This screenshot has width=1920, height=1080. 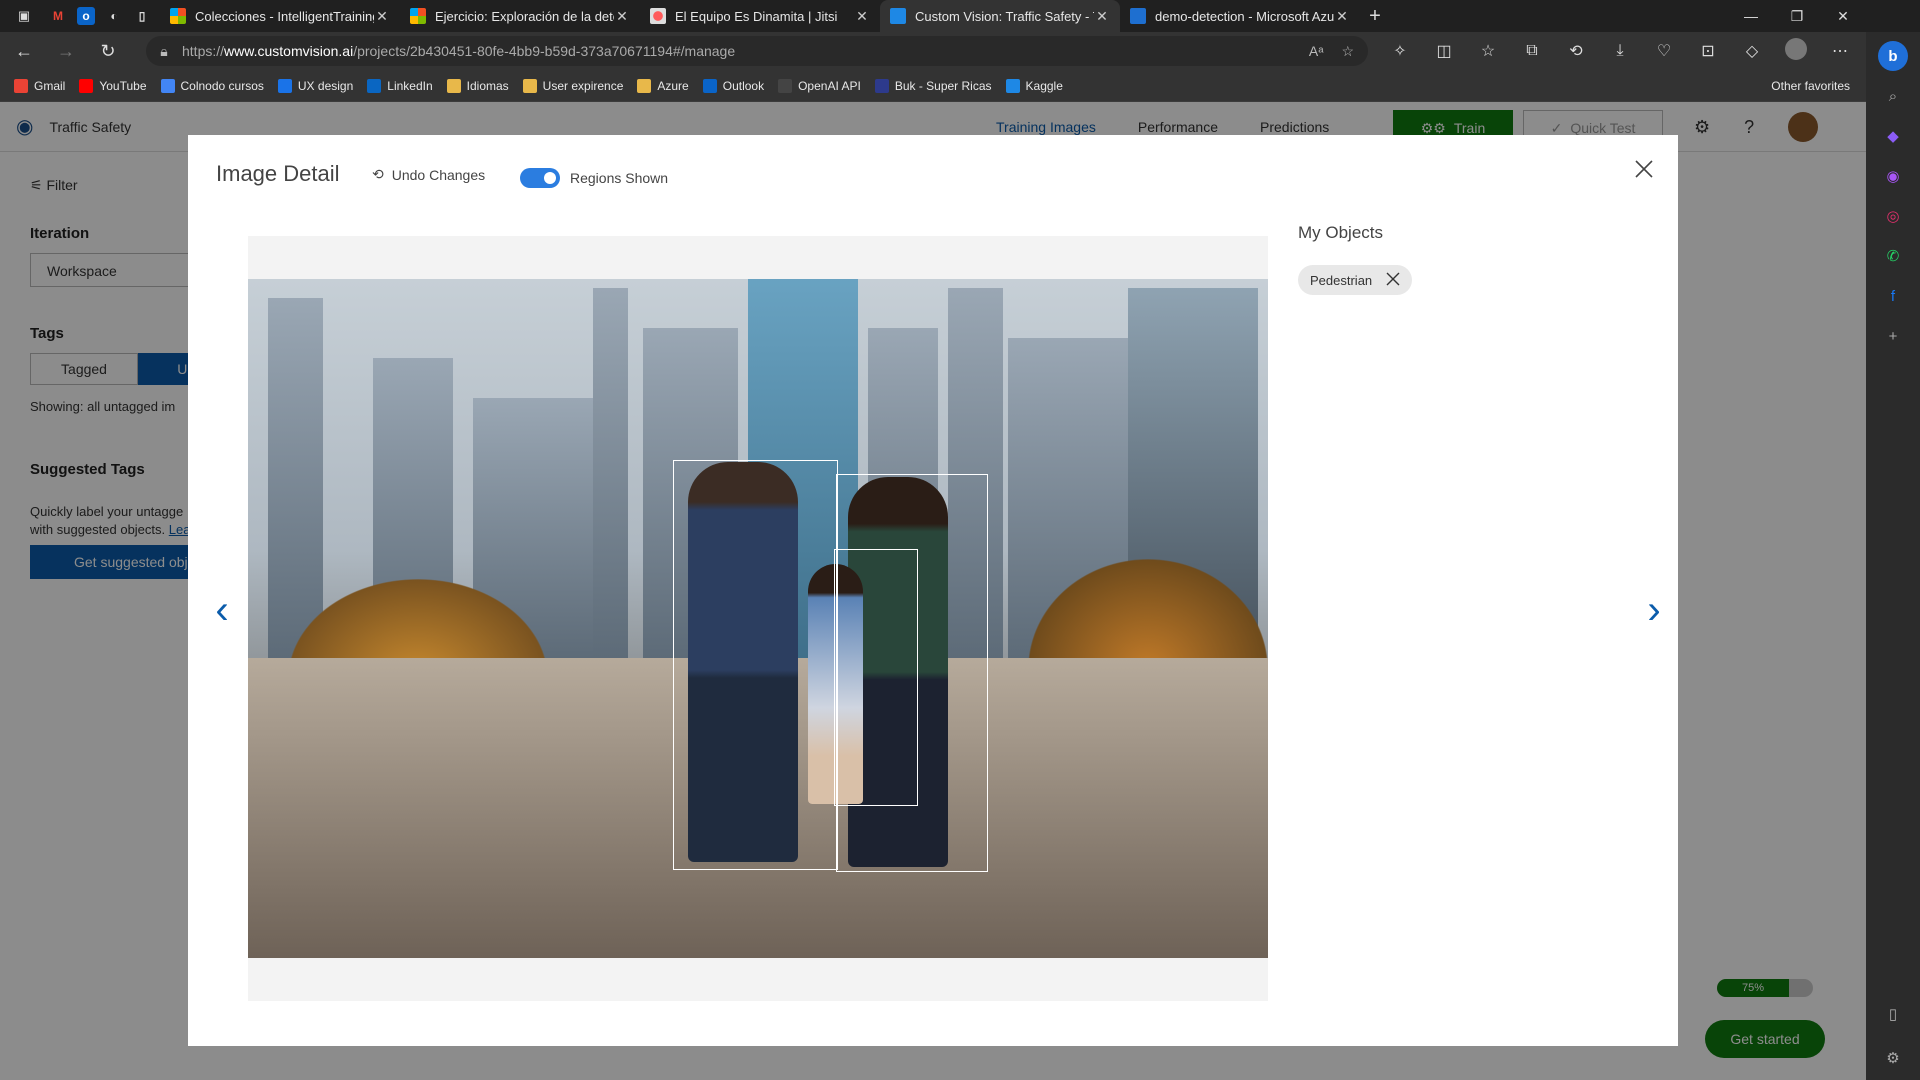 What do you see at coordinates (1893, 556) in the screenshot?
I see `edge-sidebar: b ⌕ ◆ ◉ ◎ ✆ f + ▯ ⚙` at bounding box center [1893, 556].